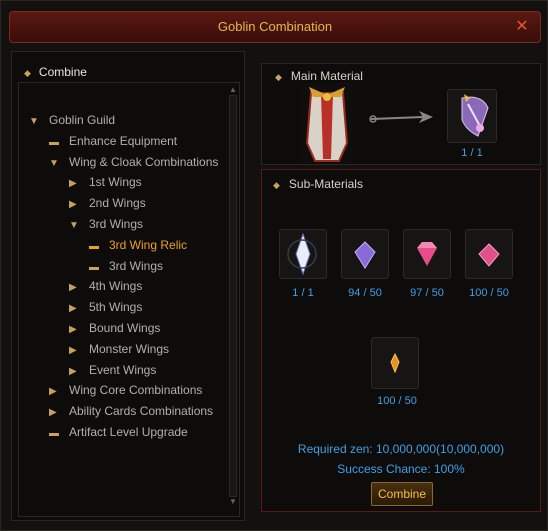 The image size is (548, 531). What do you see at coordinates (365, 293) in the screenshot?
I see `sub-count-2: 94 / 50` at bounding box center [365, 293].